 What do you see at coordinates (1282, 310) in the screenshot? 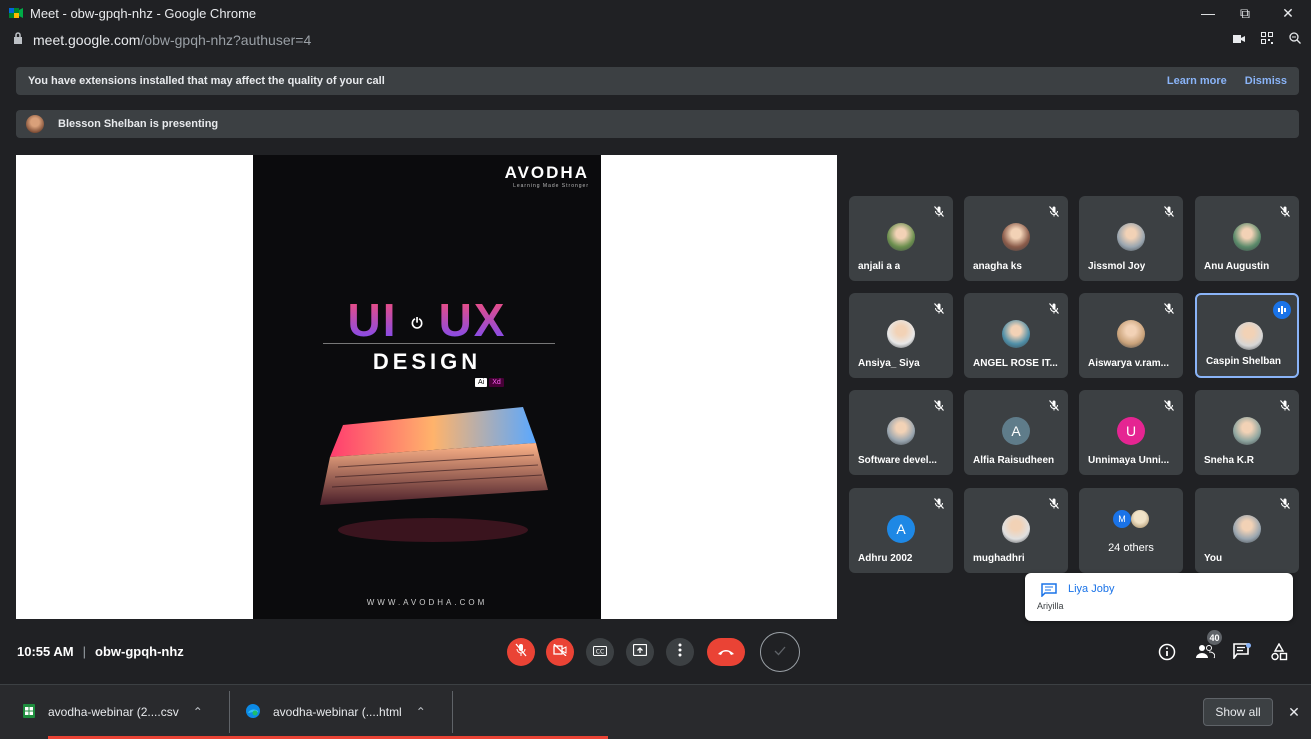
I see `speaking-indicator-icon` at bounding box center [1282, 310].